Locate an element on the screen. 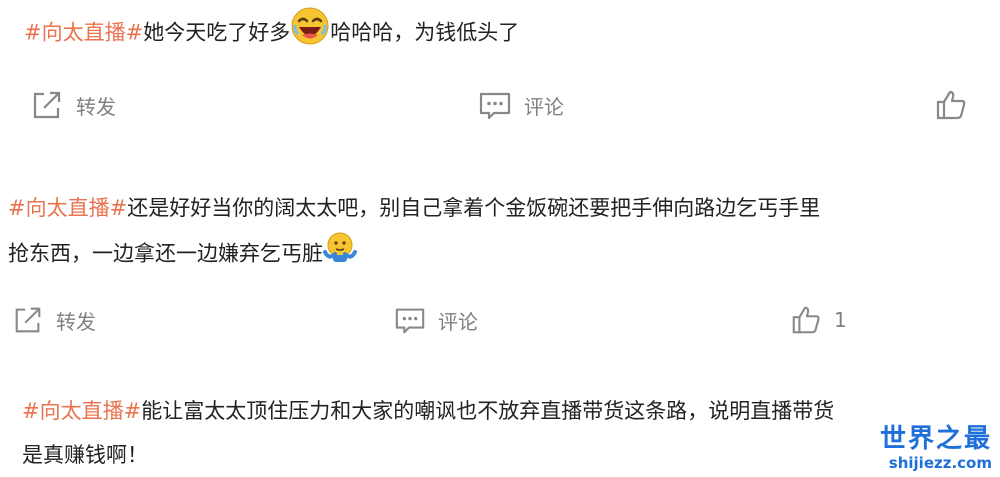  post-text-segment: 她今天吃了好多 is located at coordinates (217, 32).